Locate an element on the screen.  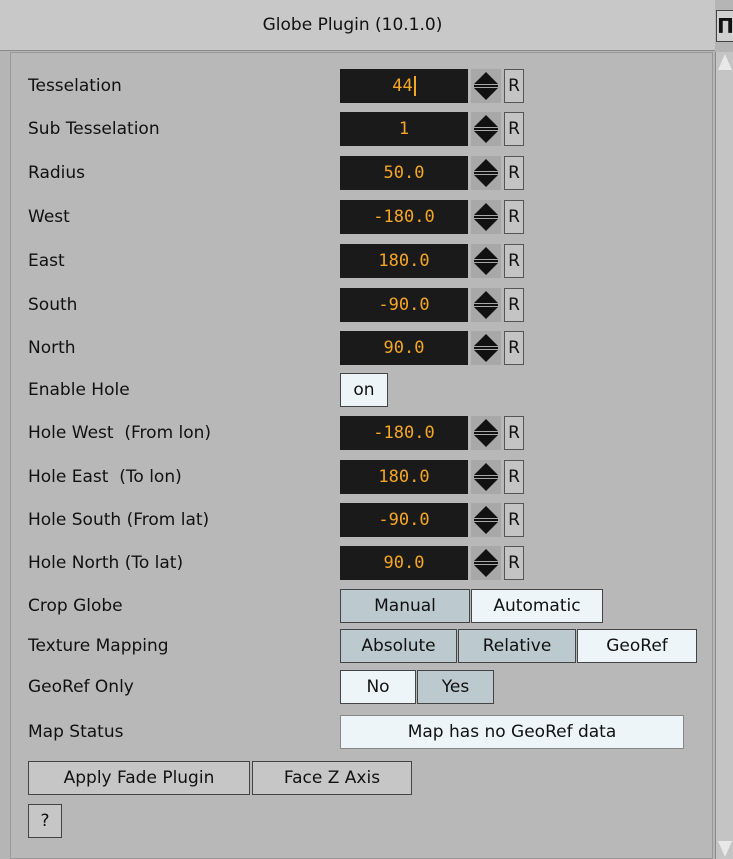
enable-hole-label: Enable Hole is located at coordinates (79, 390).